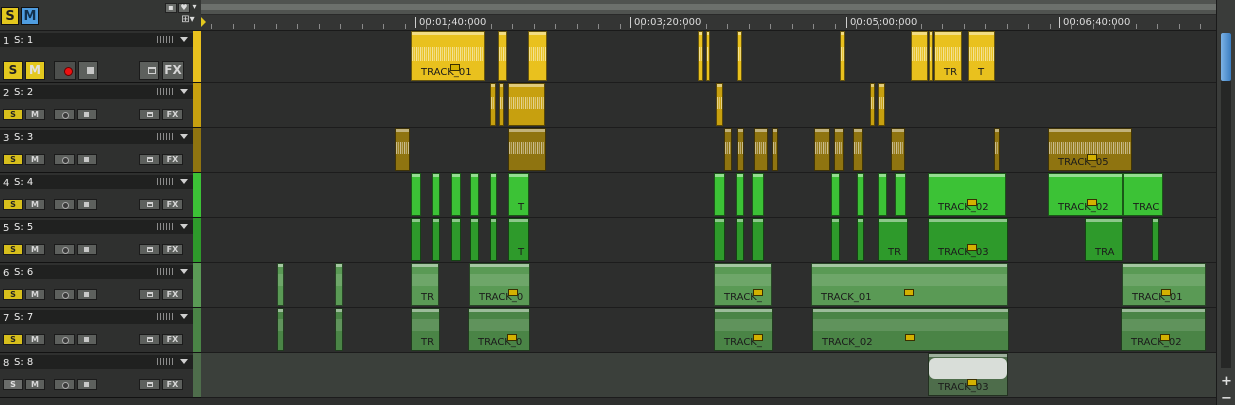  I want to click on media-clip: TRACK_03, so click(968, 374).